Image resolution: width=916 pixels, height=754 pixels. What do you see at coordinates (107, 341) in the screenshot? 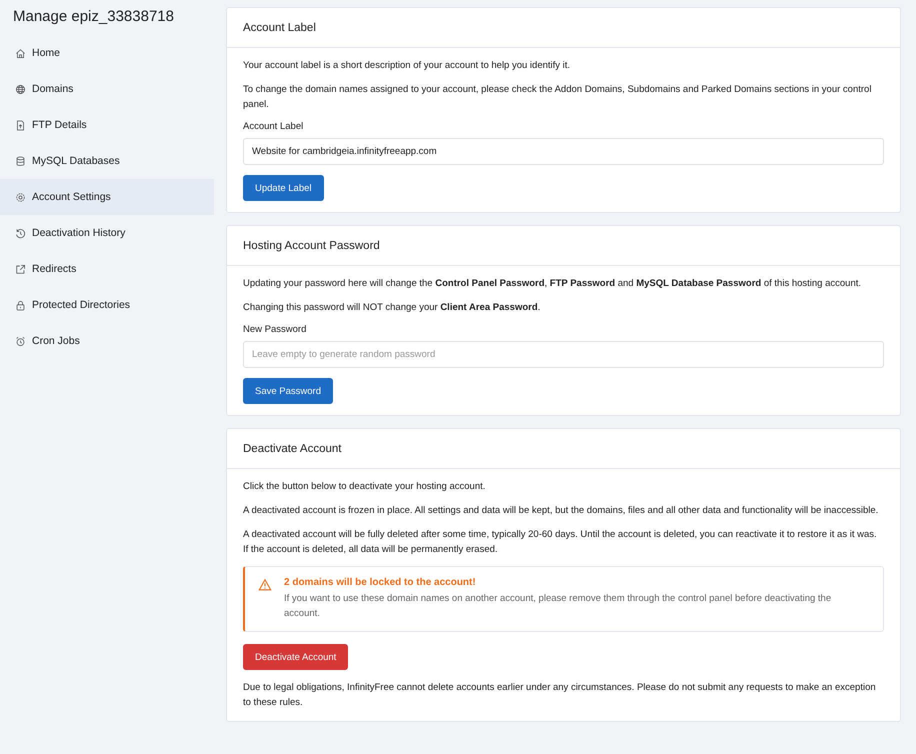
I see `nav-item: Cron Jobs` at bounding box center [107, 341].